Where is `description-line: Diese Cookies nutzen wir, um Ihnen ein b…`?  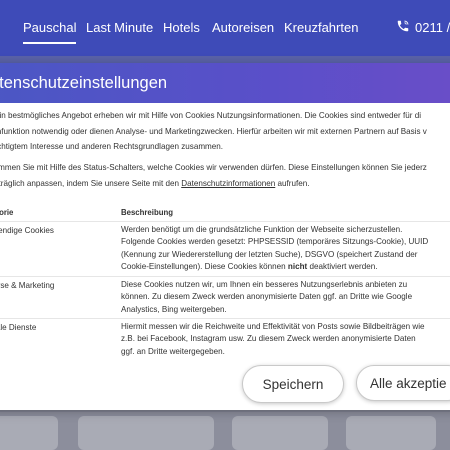 description-line: Diese Cookies nutzen wir, um Ihnen ein b… is located at coordinates (264, 284).